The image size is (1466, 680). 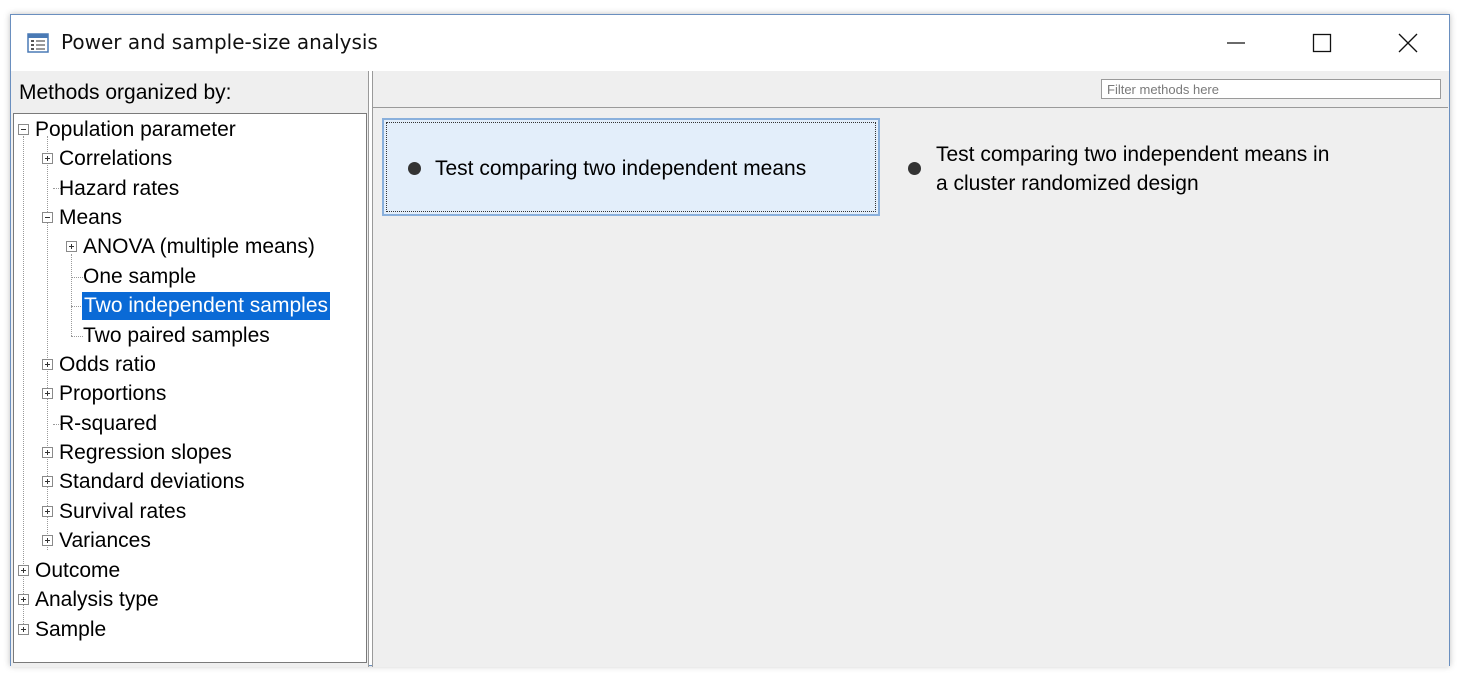 I want to click on close-button, so click(x=1408, y=43).